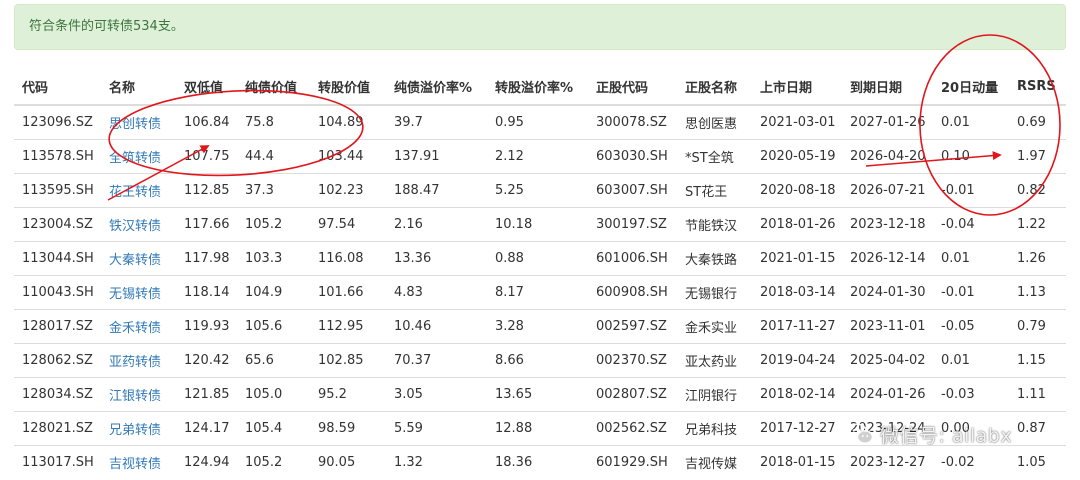  What do you see at coordinates (436, 360) in the screenshot?
I see `cell-bond-premium: 70.37` at bounding box center [436, 360].